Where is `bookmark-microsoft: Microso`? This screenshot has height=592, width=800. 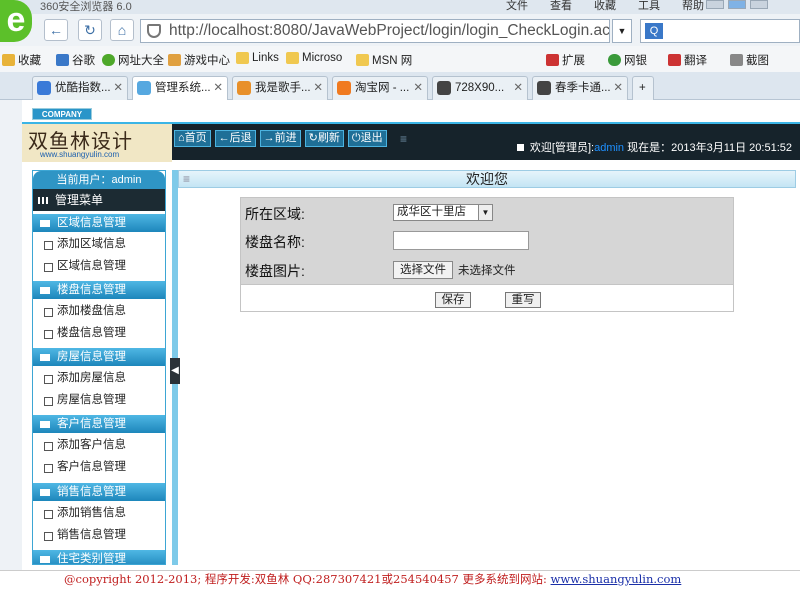
bookmark-microsoft: Microso is located at coordinates (314, 58).